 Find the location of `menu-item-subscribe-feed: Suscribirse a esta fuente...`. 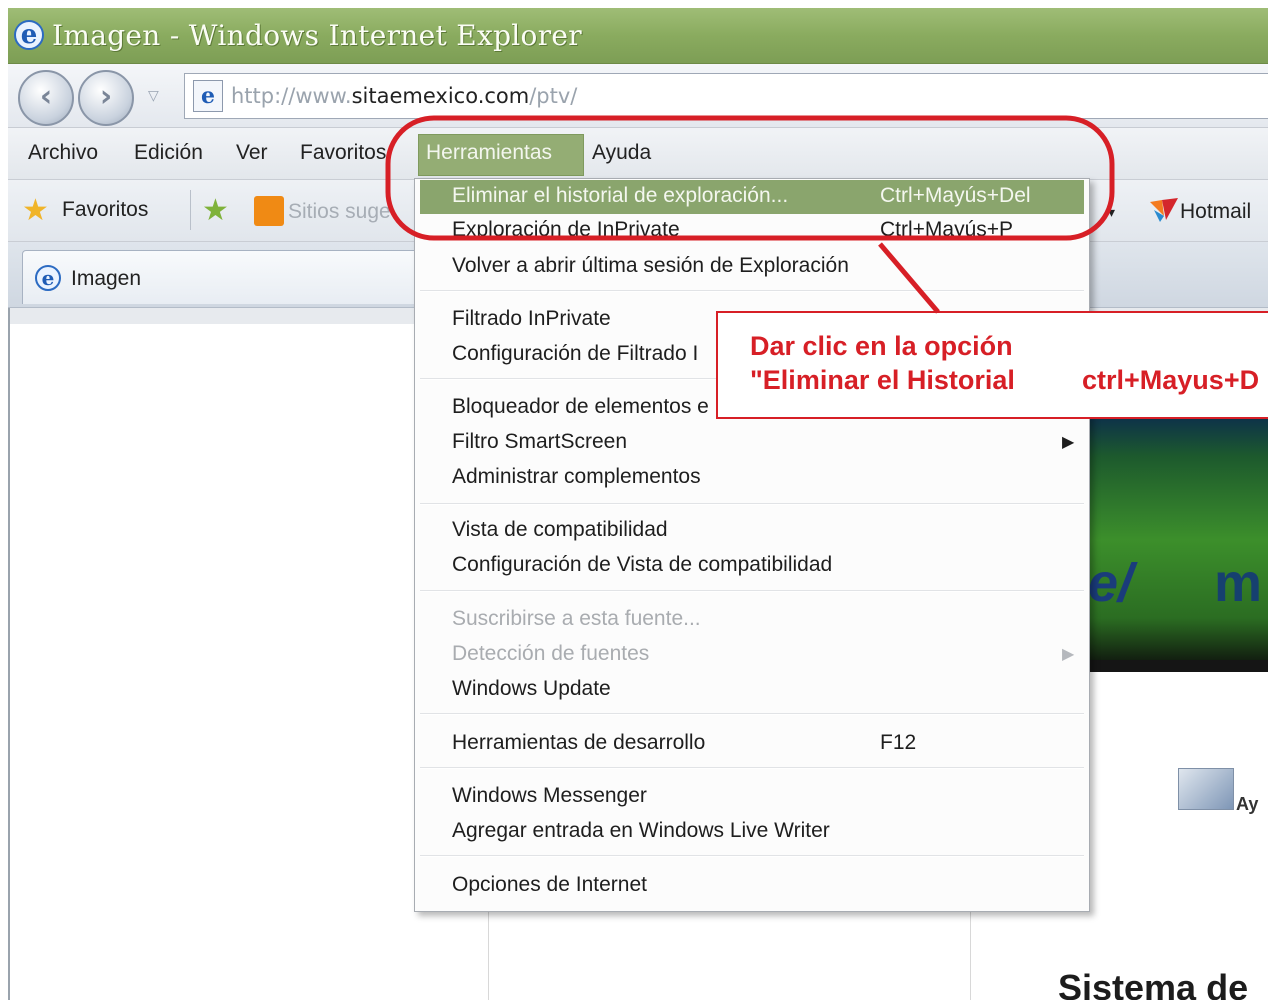

menu-item-subscribe-feed: Suscribirse a esta fuente... is located at coordinates (576, 618).